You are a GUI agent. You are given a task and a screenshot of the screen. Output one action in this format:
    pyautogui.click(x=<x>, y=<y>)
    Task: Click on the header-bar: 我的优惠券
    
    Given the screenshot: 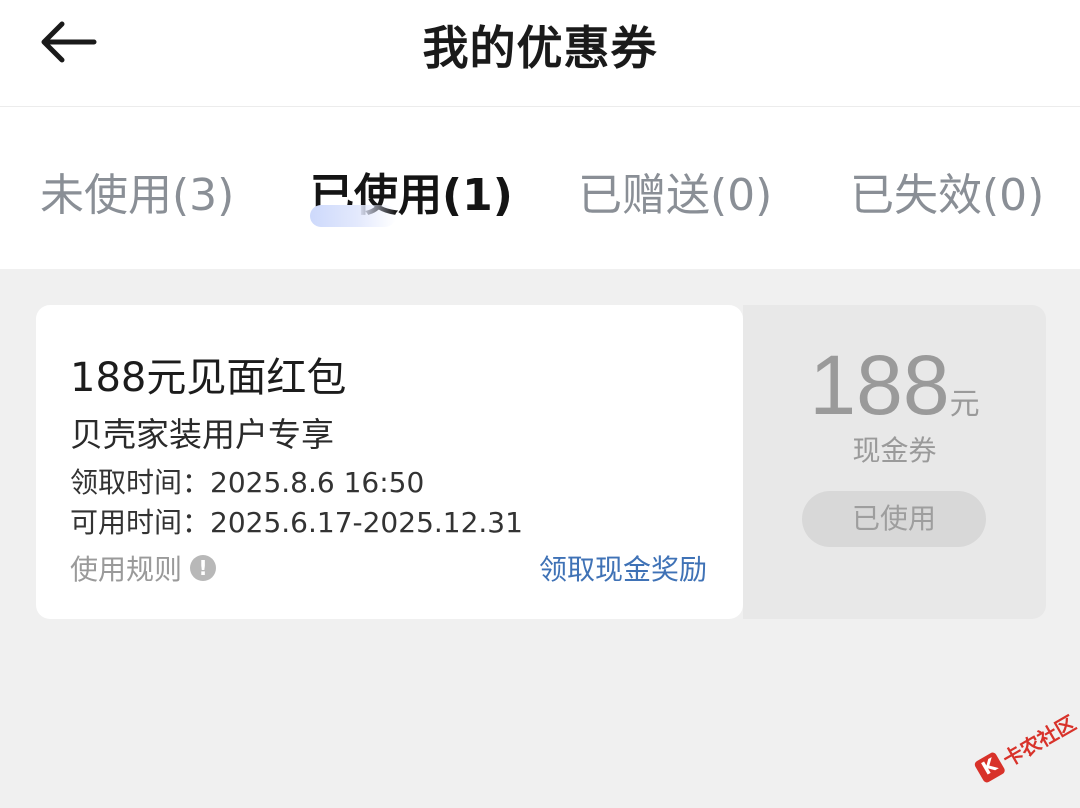 What is the action you would take?
    pyautogui.click(x=540, y=53)
    